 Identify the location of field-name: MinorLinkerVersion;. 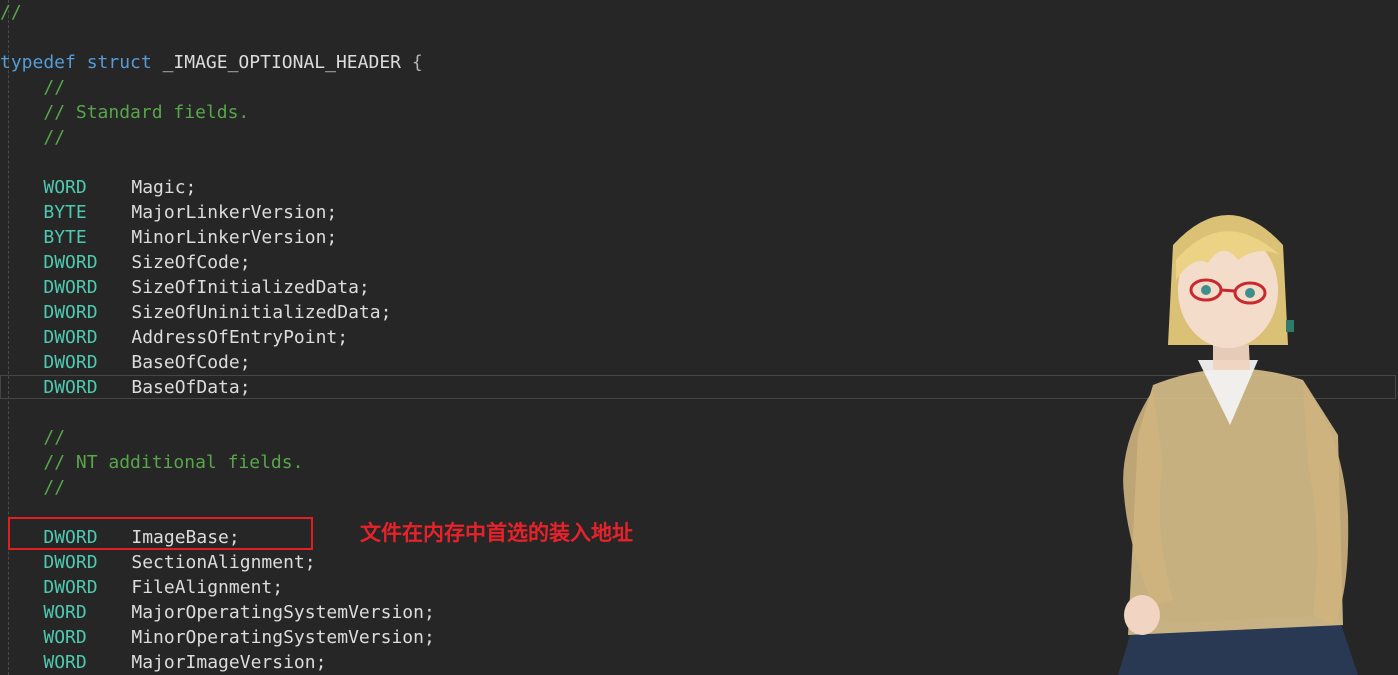
(234, 237).